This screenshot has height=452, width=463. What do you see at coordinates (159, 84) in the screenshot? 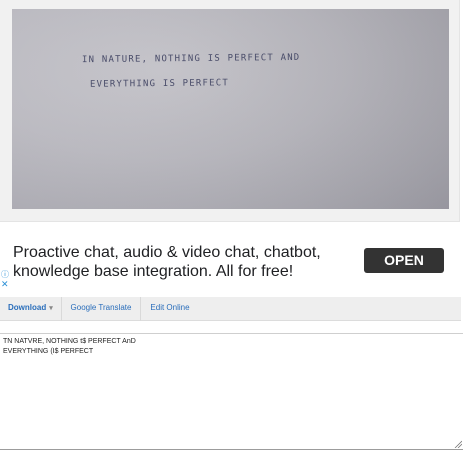
I see `handwritten-line-2: EVERYTHING IS PERFECT` at bounding box center [159, 84].